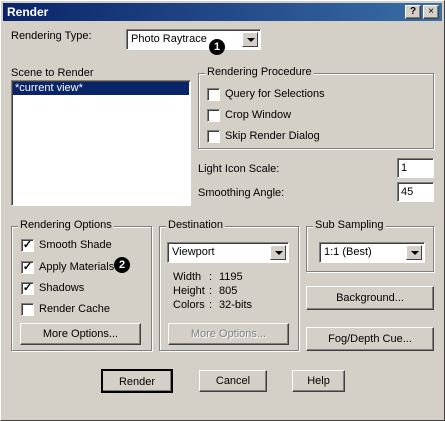  I want to click on close-button: ×, so click(431, 12).